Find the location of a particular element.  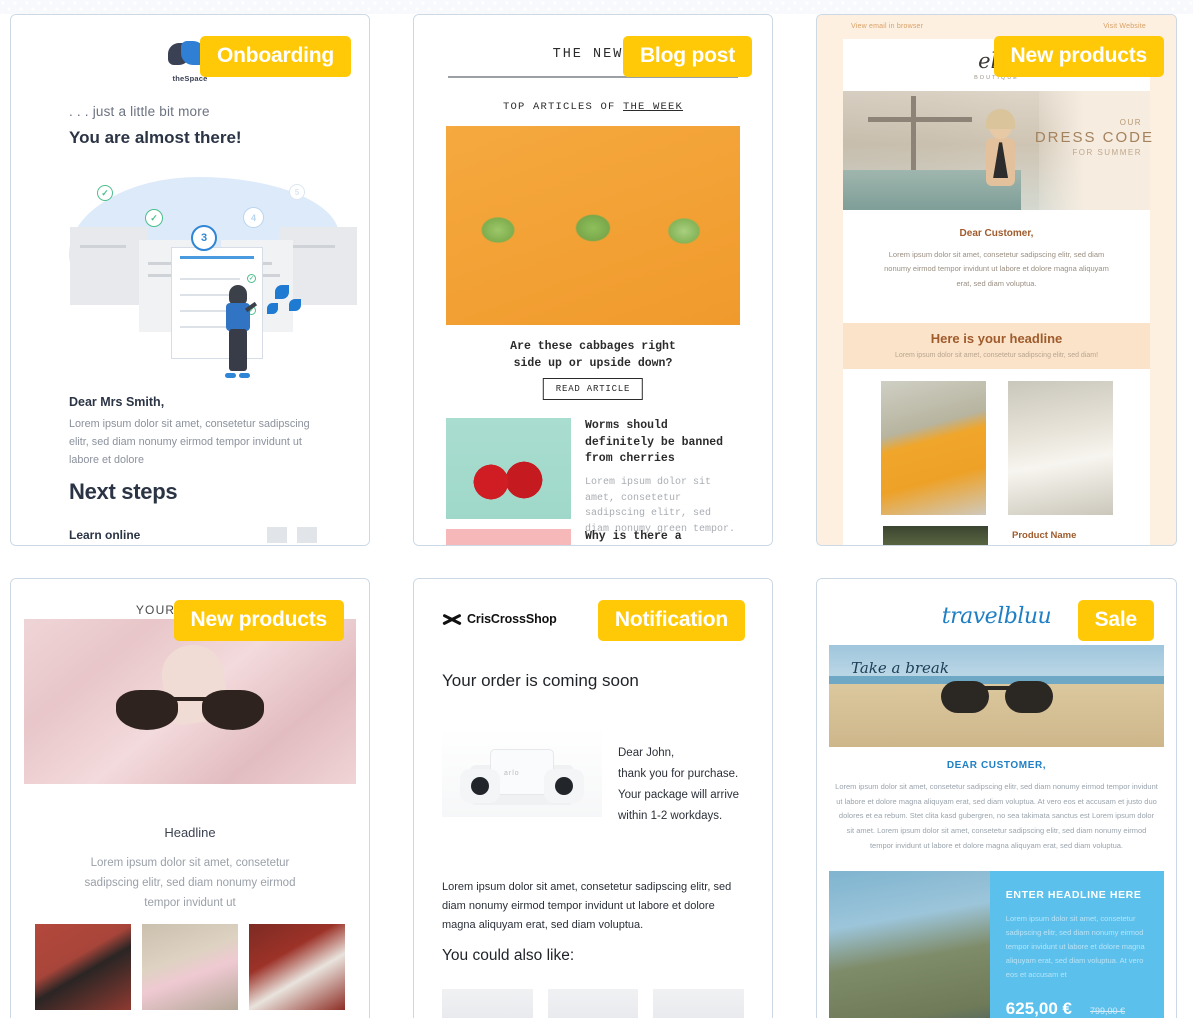

blog-subhead: TOP ARTICLES OF THE WEEK is located at coordinates (593, 107).